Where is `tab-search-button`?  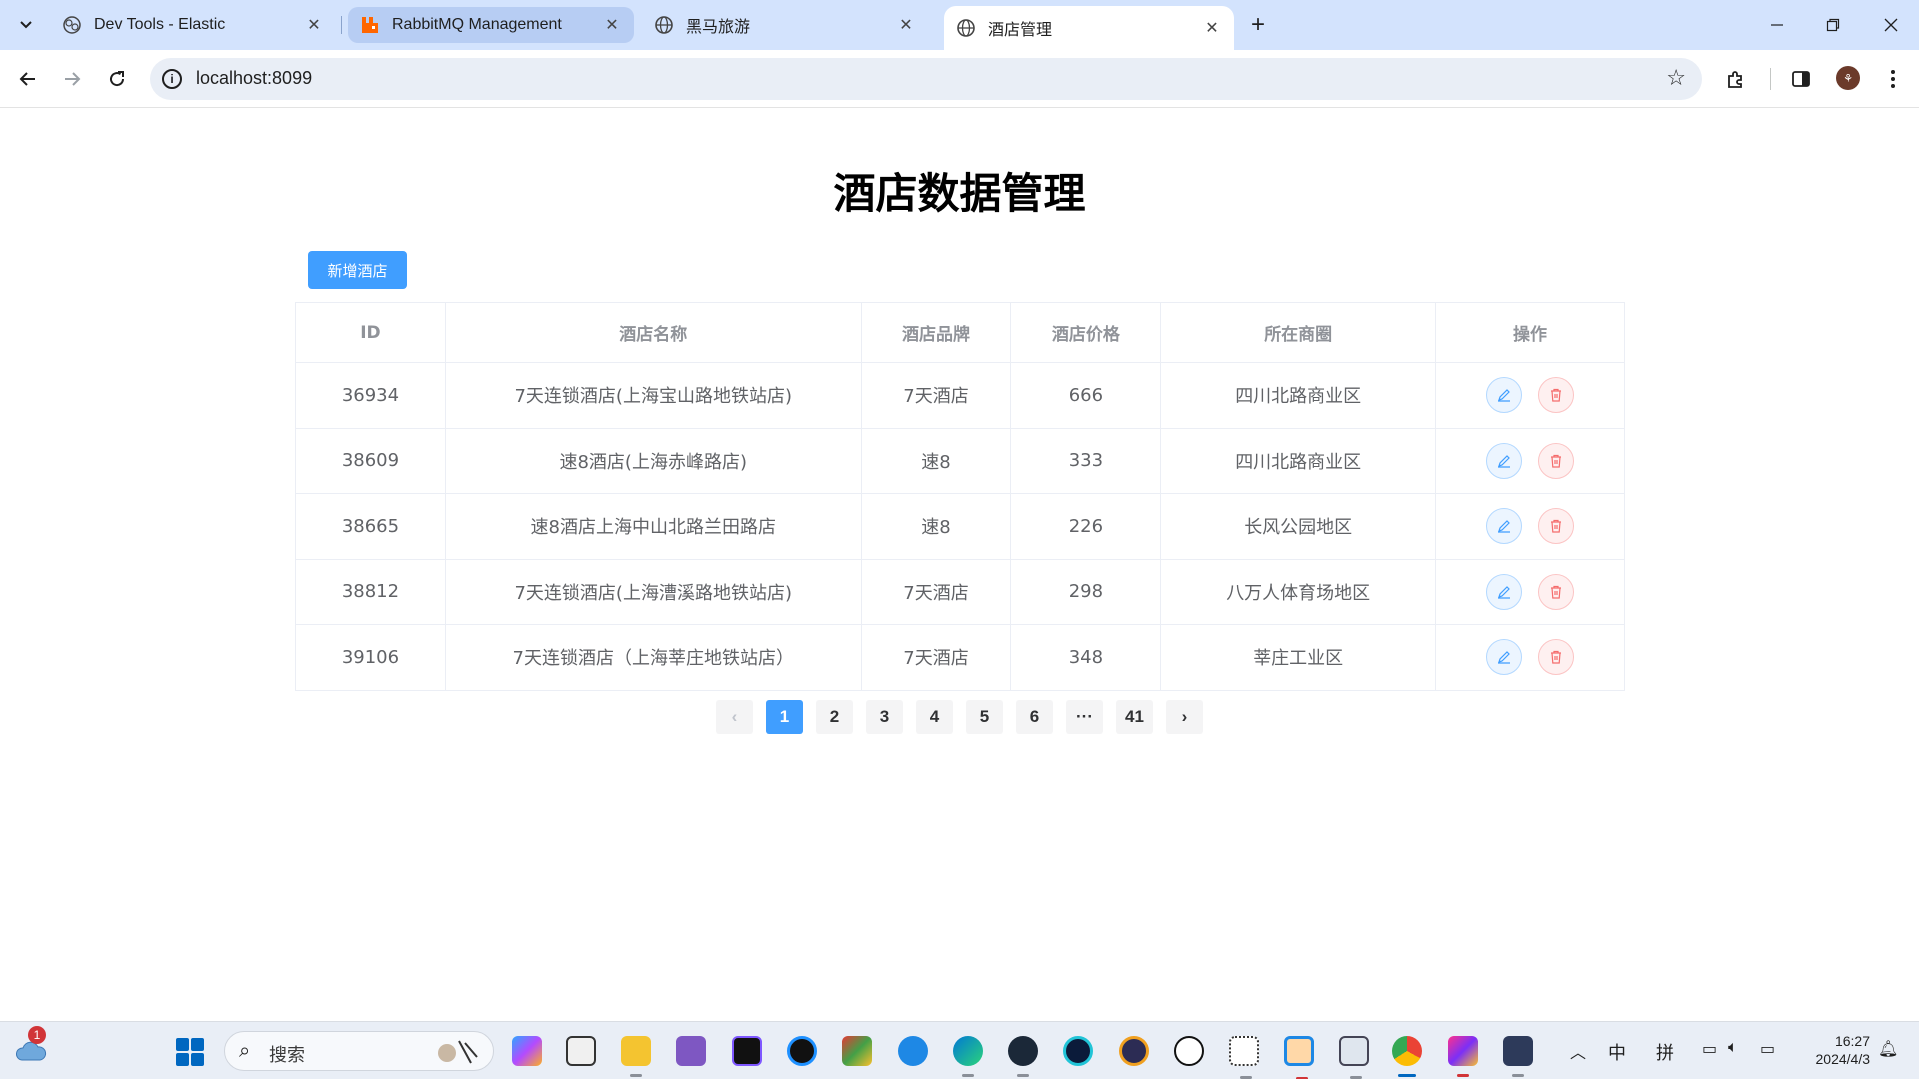
tab-search-button is located at coordinates (26, 25).